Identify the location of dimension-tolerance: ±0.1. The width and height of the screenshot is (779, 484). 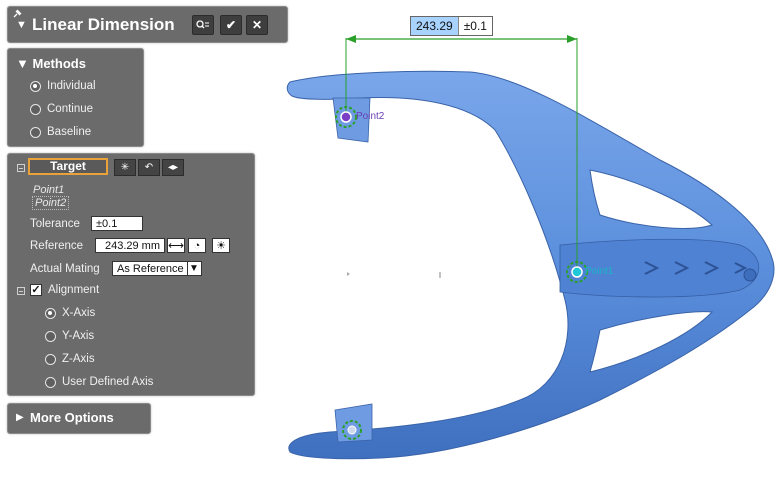
(475, 26).